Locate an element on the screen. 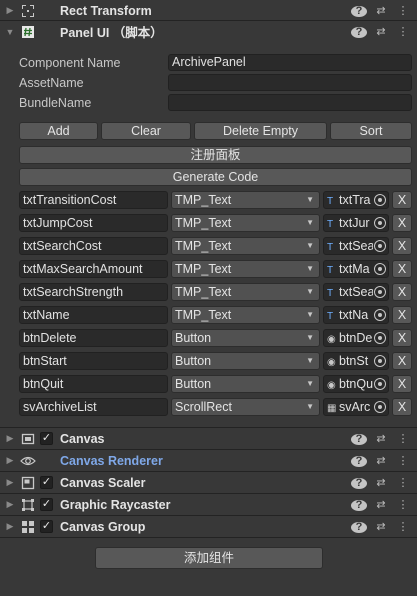  sort-button: Sort is located at coordinates (371, 131).